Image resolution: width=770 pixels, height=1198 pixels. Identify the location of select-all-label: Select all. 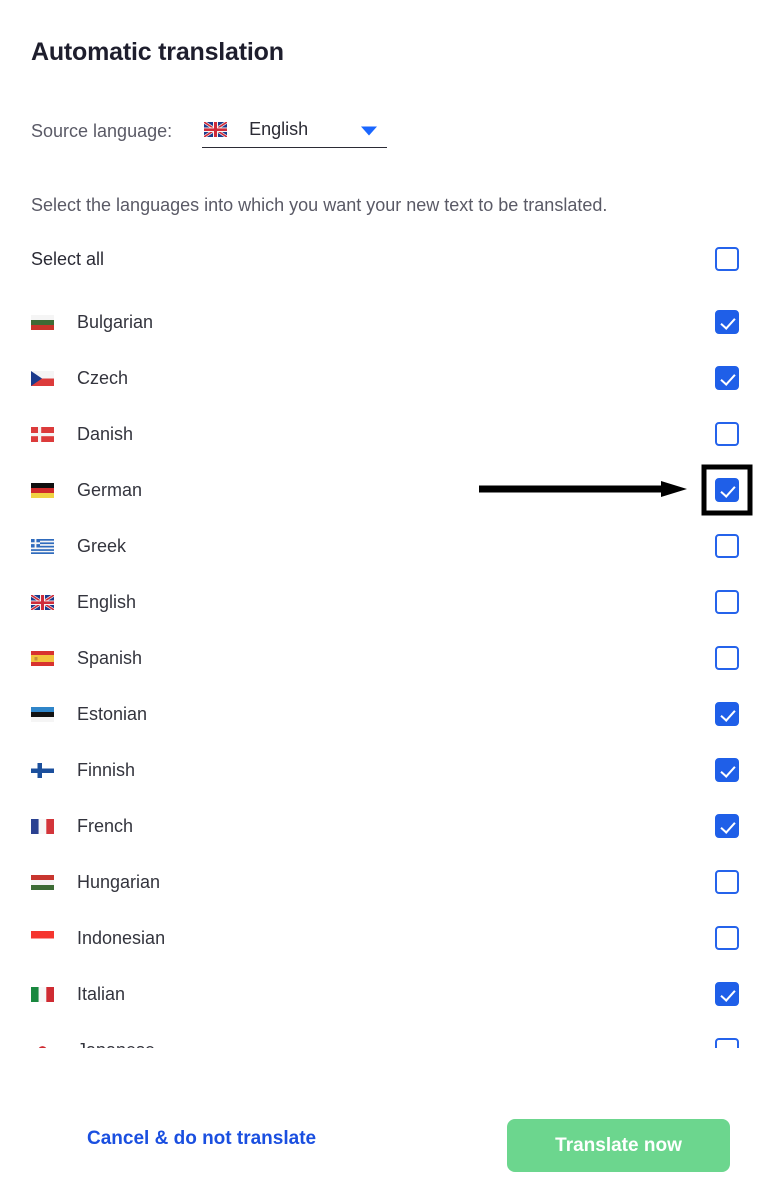
(68, 258).